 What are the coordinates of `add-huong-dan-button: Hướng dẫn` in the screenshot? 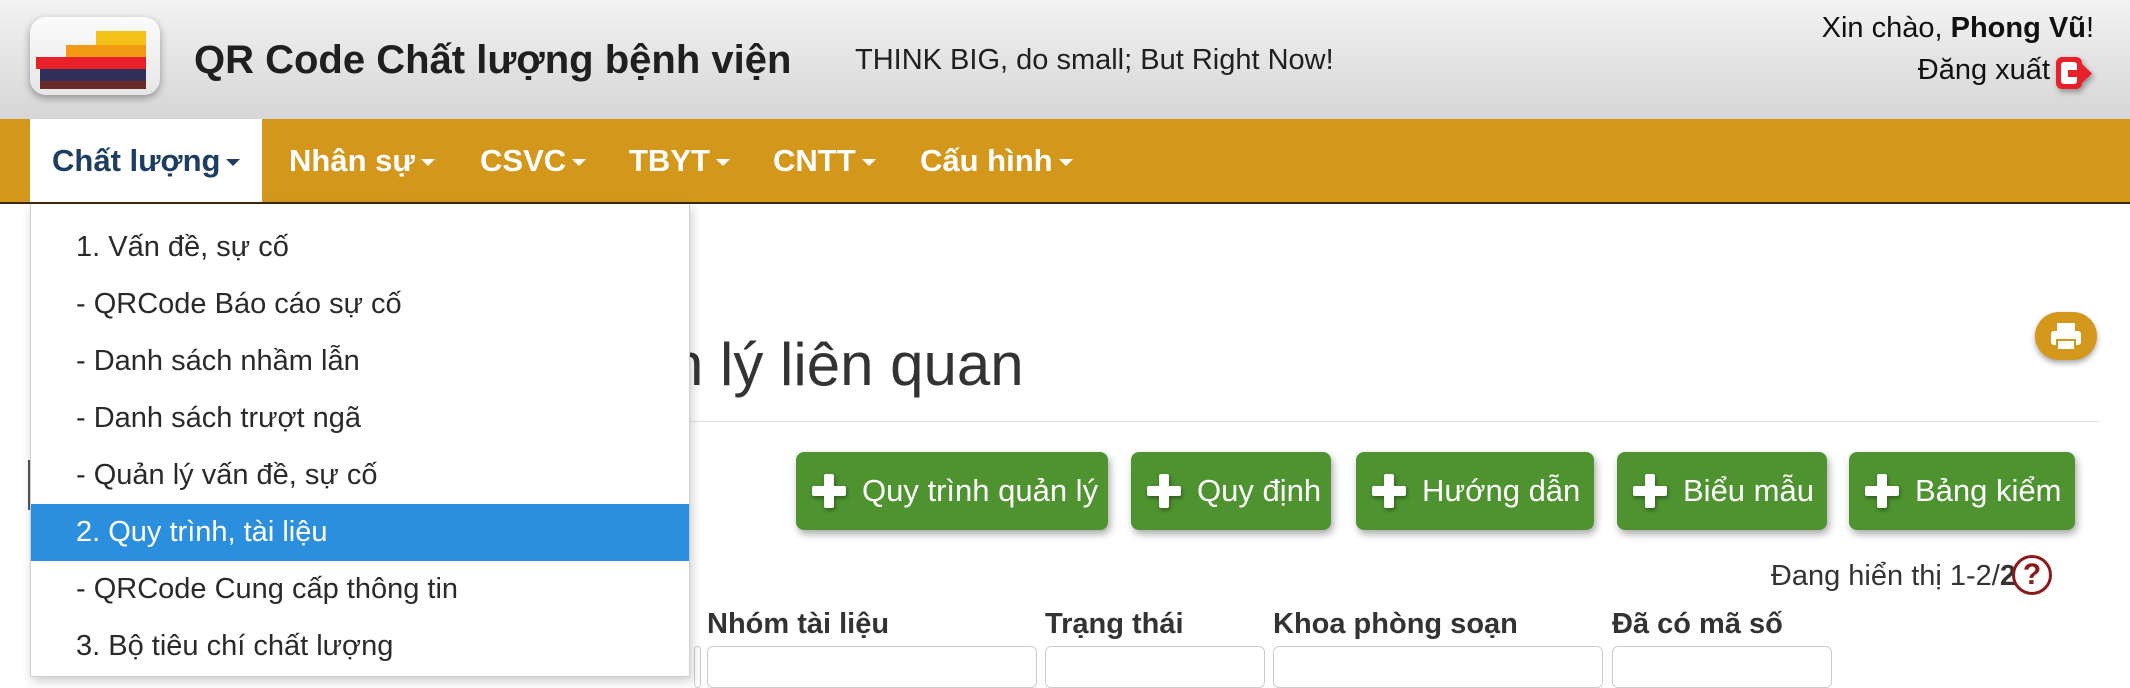 It's located at (1475, 491).